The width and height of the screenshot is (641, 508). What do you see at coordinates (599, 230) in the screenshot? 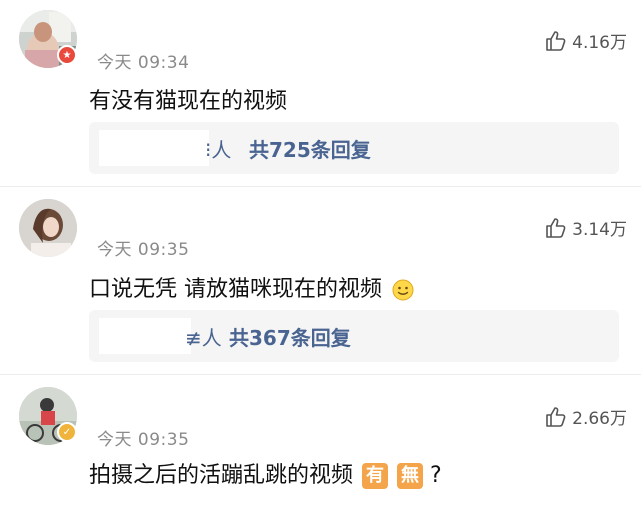
I see `like-count: 3.14万` at bounding box center [599, 230].